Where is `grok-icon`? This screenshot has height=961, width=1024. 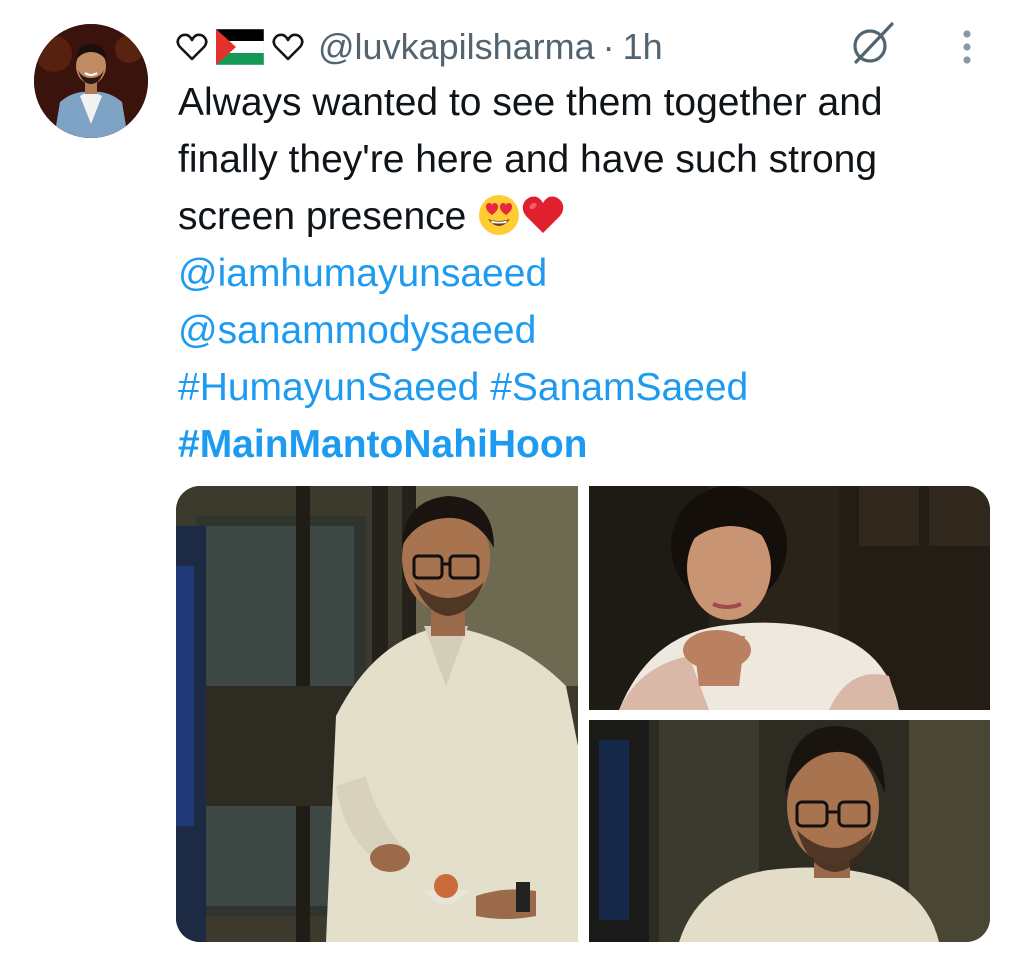 grok-icon is located at coordinates (872, 44).